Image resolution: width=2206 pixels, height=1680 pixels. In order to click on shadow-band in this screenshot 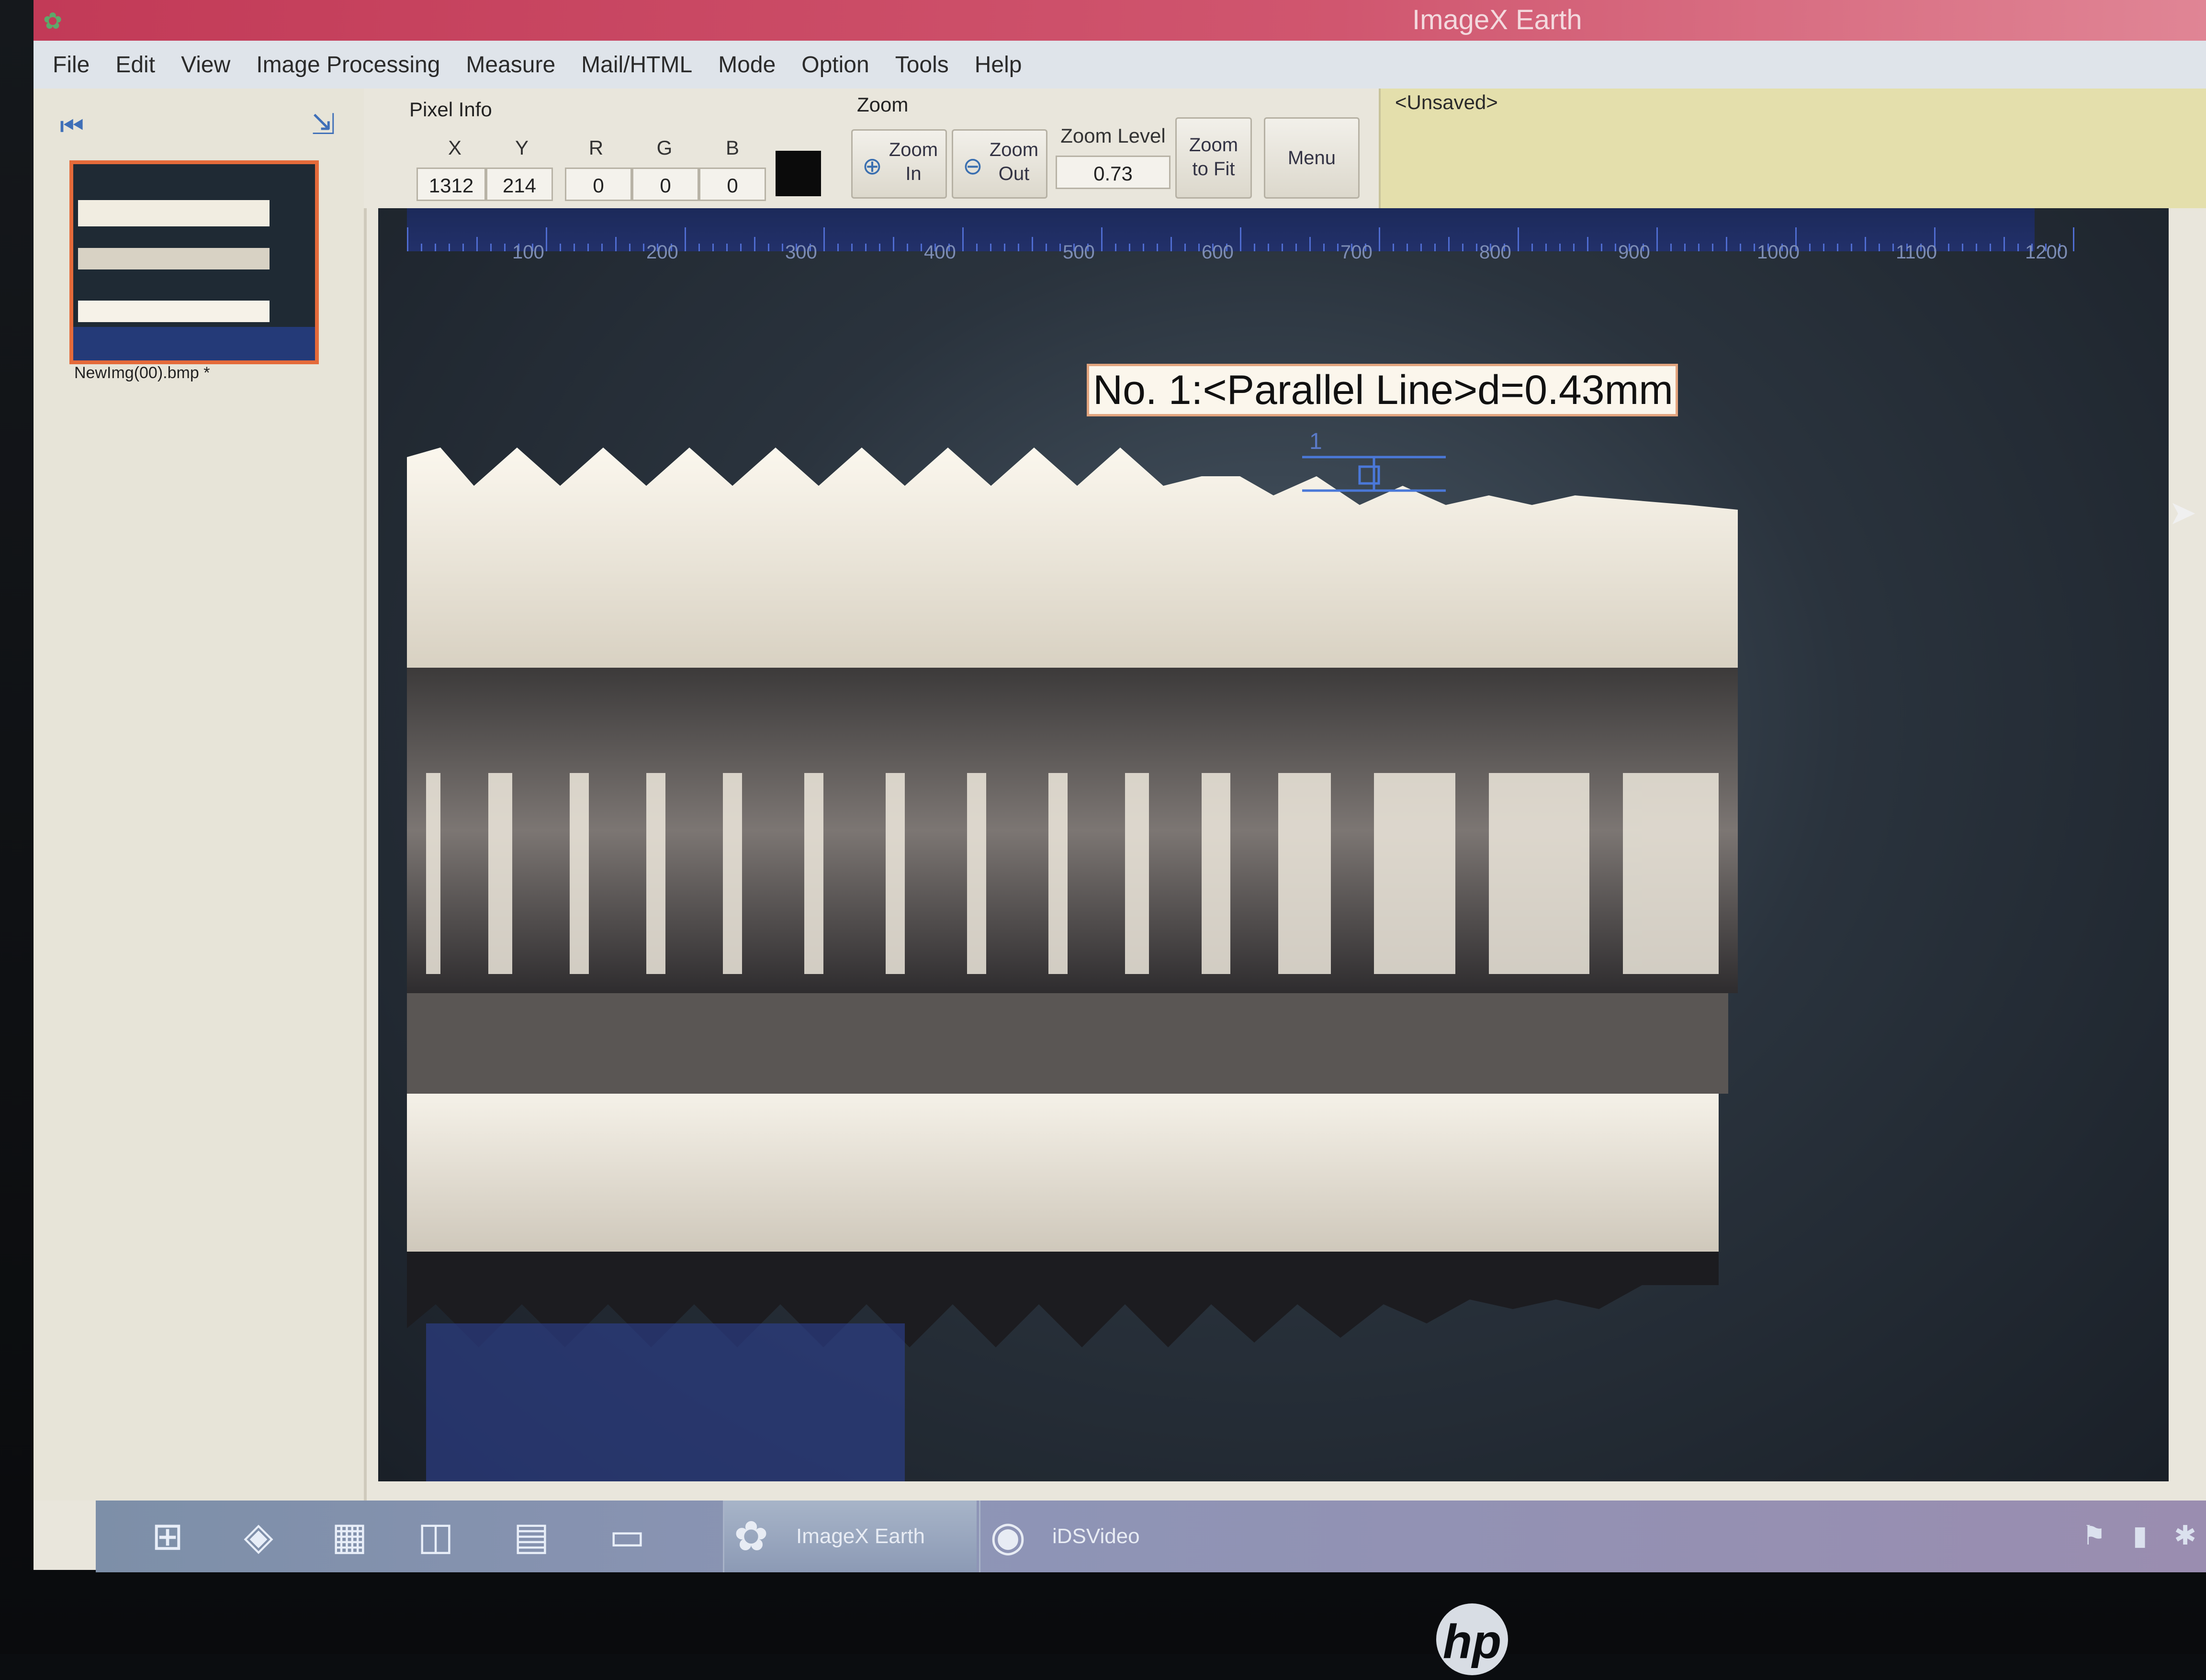, I will do `click(1067, 1044)`.